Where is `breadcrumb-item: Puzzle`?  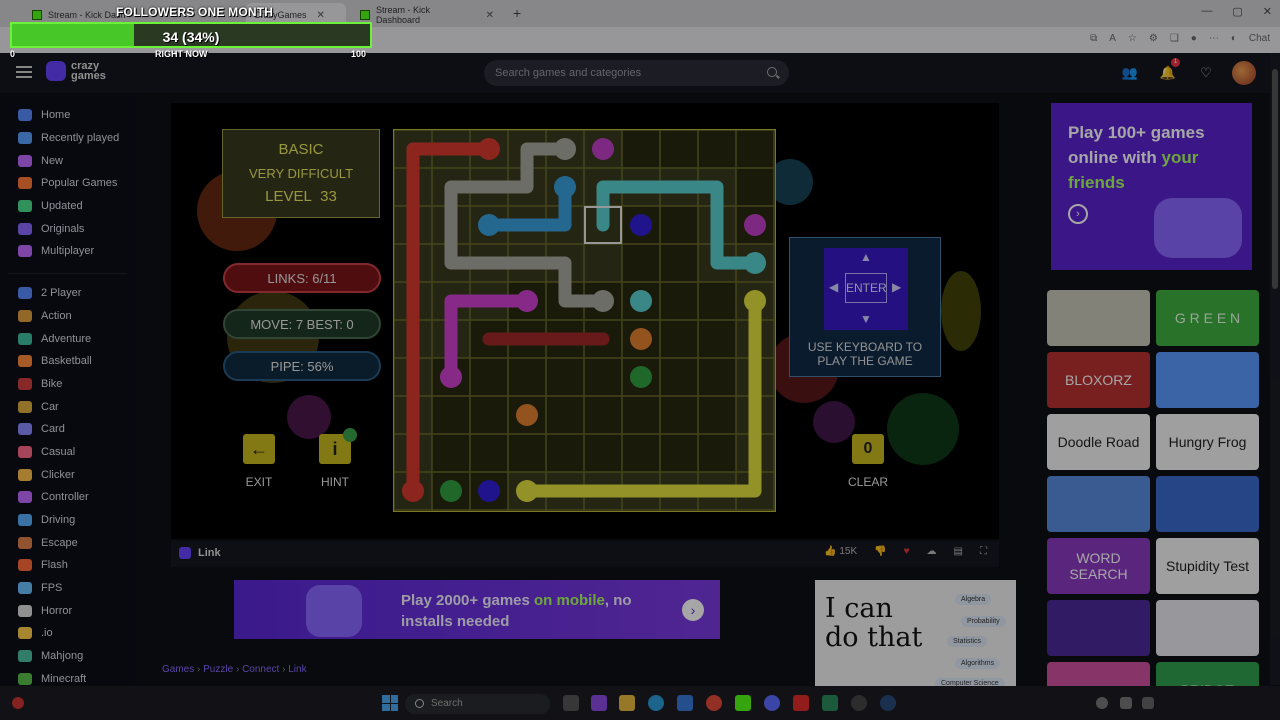 breadcrumb-item: Puzzle is located at coordinates (218, 669).